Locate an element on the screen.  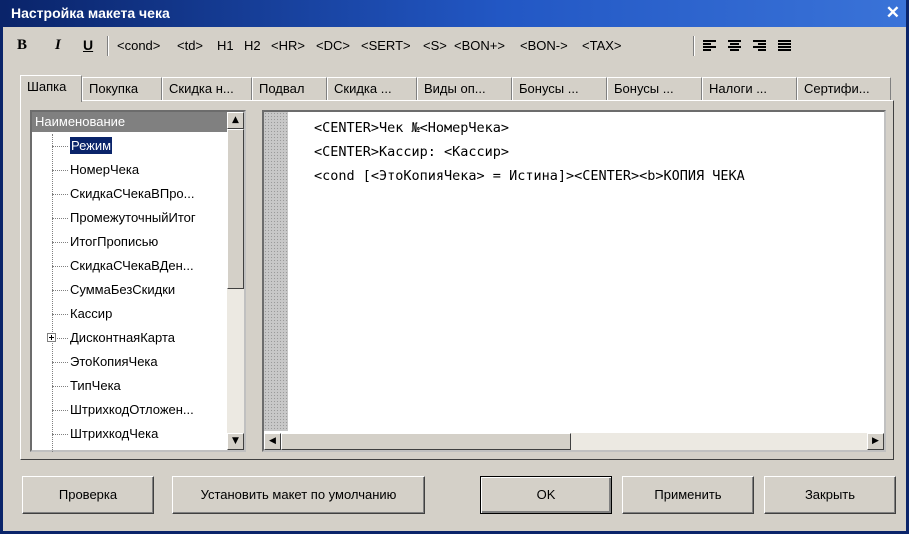
set-default-template-button: Установить макет по умолчанию is located at coordinates (298, 495).